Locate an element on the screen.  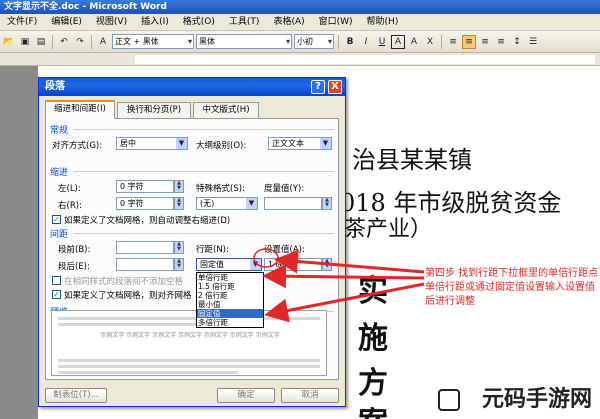
arrow-to-single is located at coordinates (343, 276).